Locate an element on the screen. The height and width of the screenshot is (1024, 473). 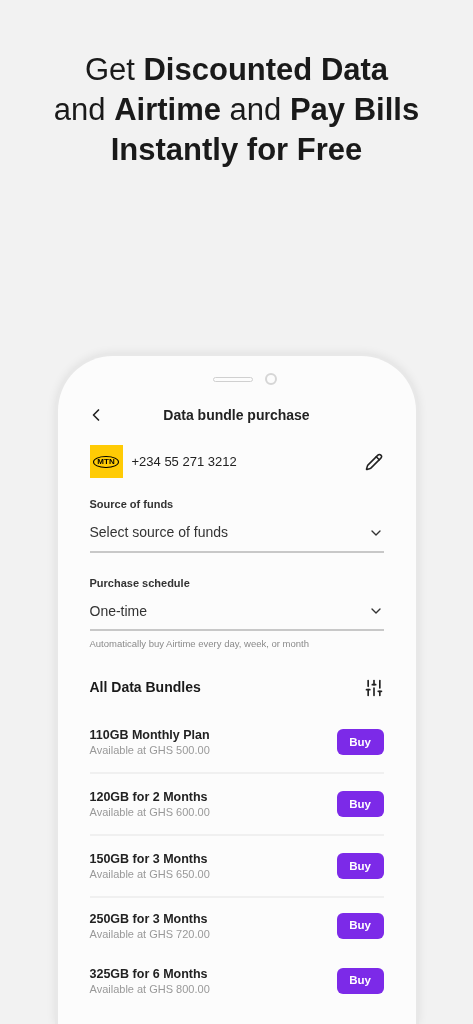
bundle-name: 120GB for 2 Months is located at coordinates (149, 797).